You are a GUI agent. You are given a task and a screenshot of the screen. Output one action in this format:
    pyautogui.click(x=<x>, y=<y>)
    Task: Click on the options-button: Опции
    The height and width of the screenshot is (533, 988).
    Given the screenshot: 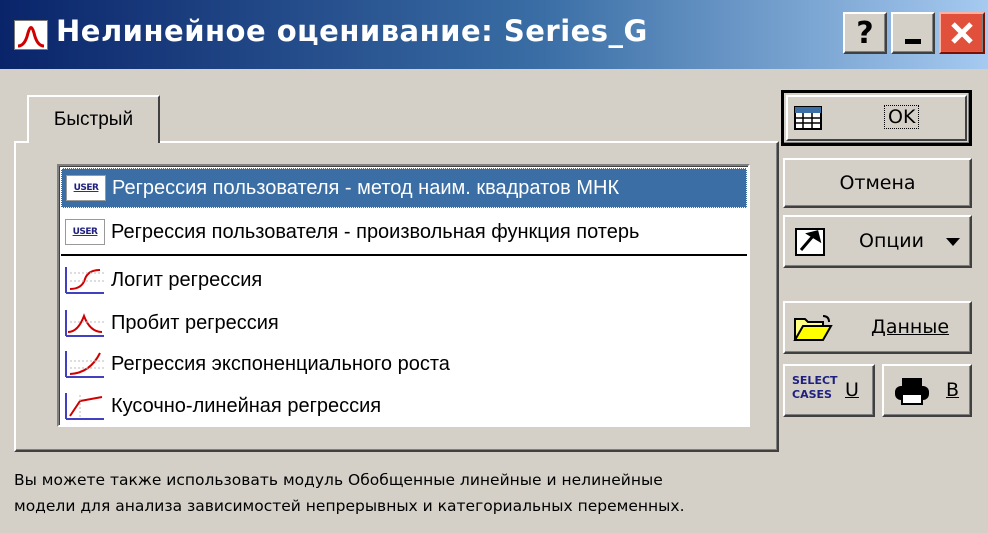 What is the action you would take?
    pyautogui.click(x=877, y=241)
    